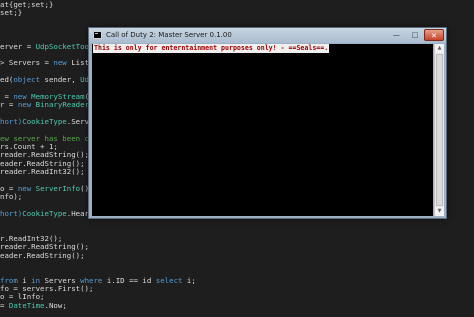 The height and width of the screenshot is (317, 474). What do you see at coordinates (58, 188) in the screenshot?
I see `code-token: ServerInfo` at bounding box center [58, 188].